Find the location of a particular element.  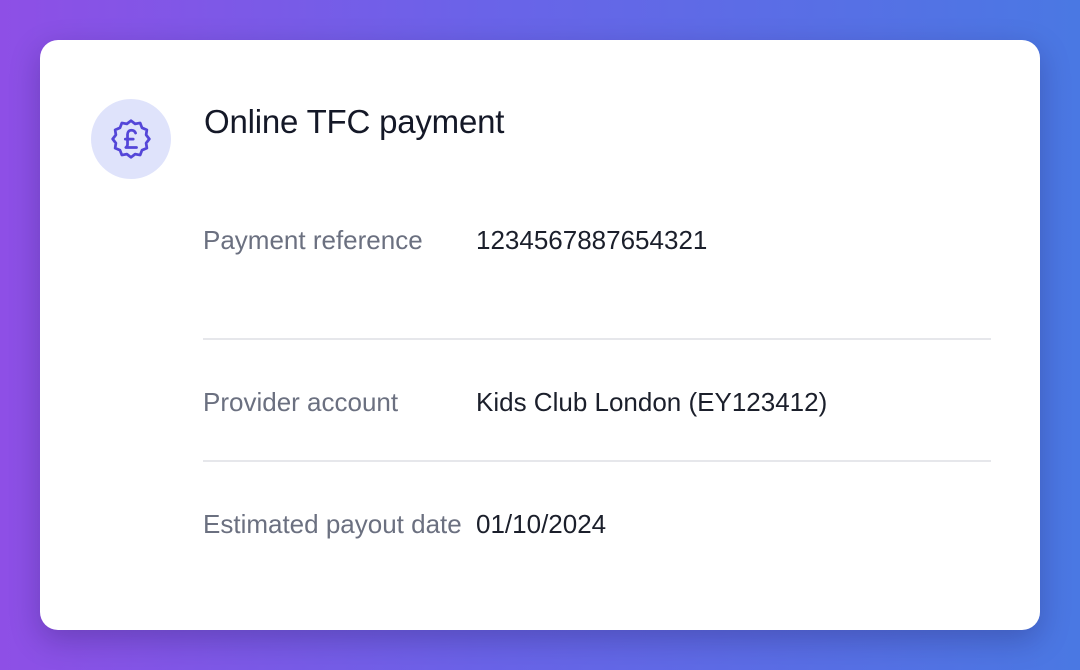

detail-row-payment-reference: Payment reference 1234567887654321 is located at coordinates (597, 280).